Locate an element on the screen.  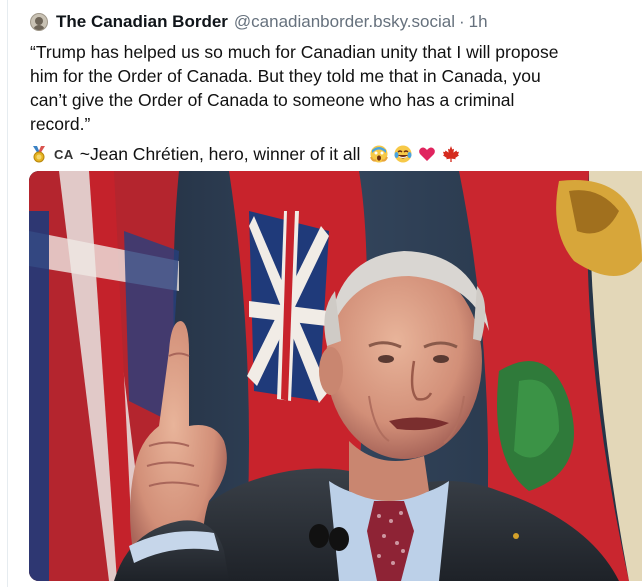
laughing-tears-emoji-icon is located at coordinates (403, 154).